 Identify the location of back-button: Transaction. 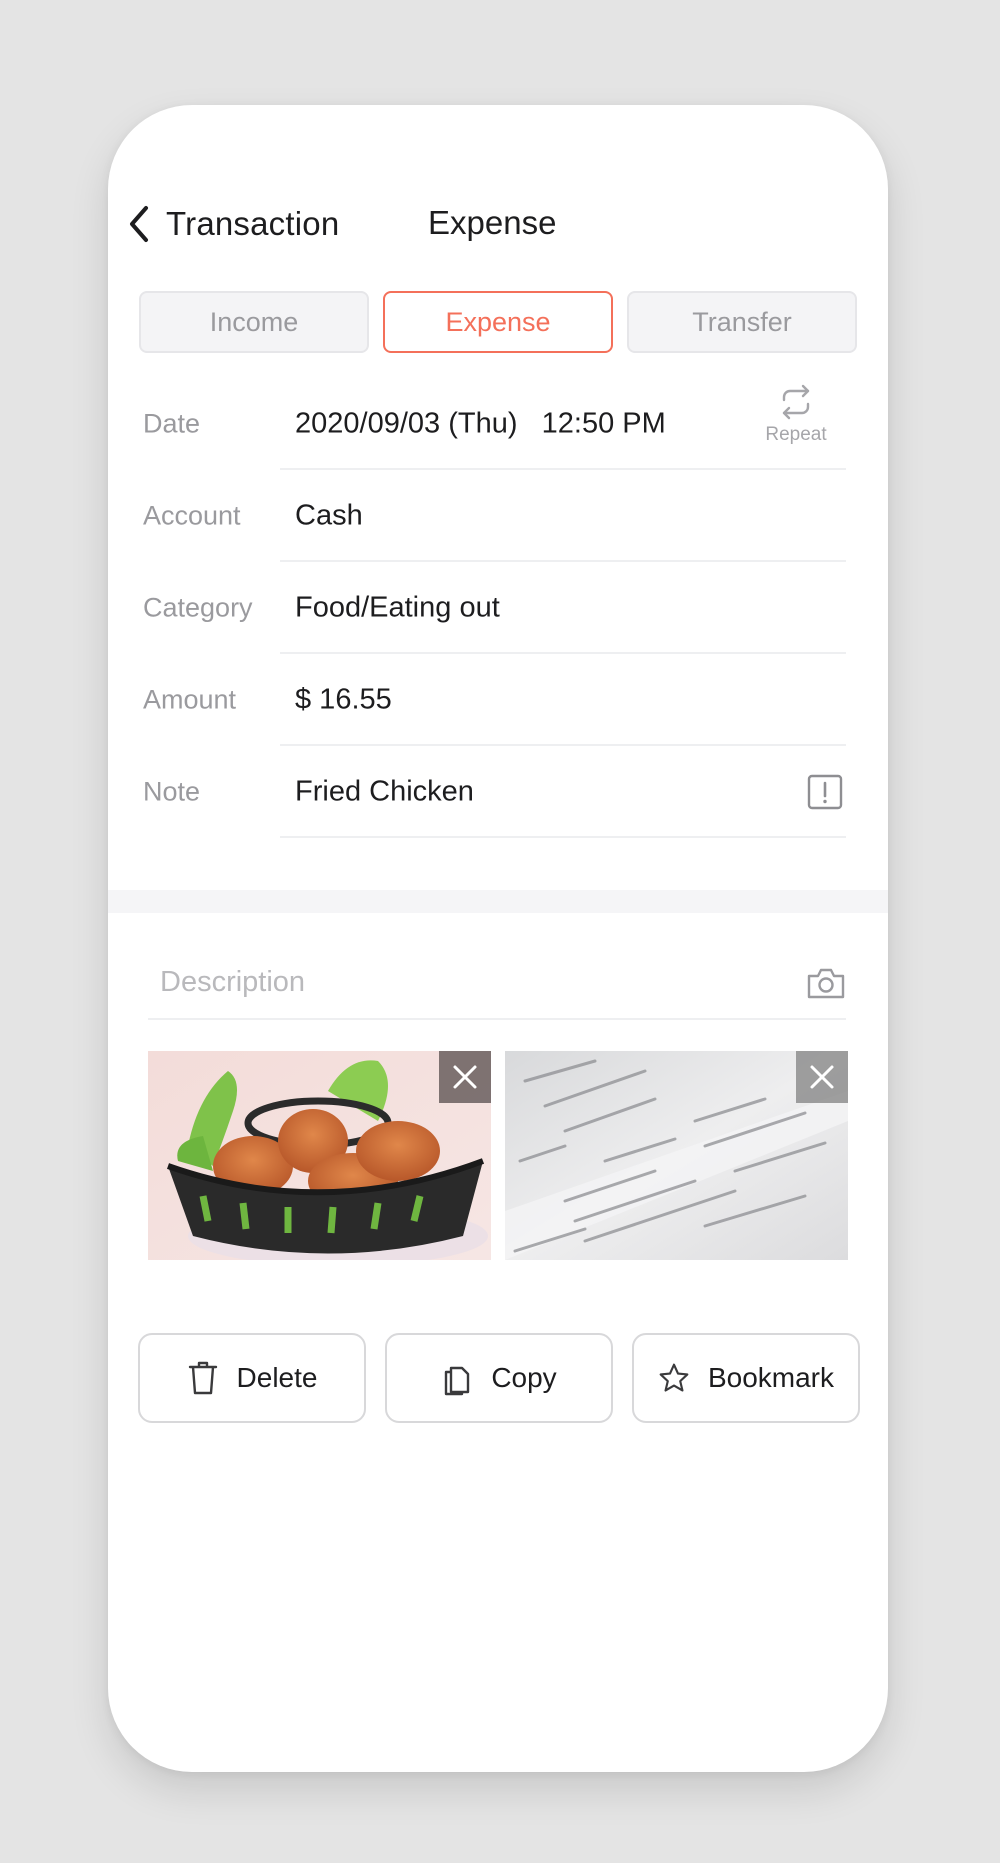
(231, 224).